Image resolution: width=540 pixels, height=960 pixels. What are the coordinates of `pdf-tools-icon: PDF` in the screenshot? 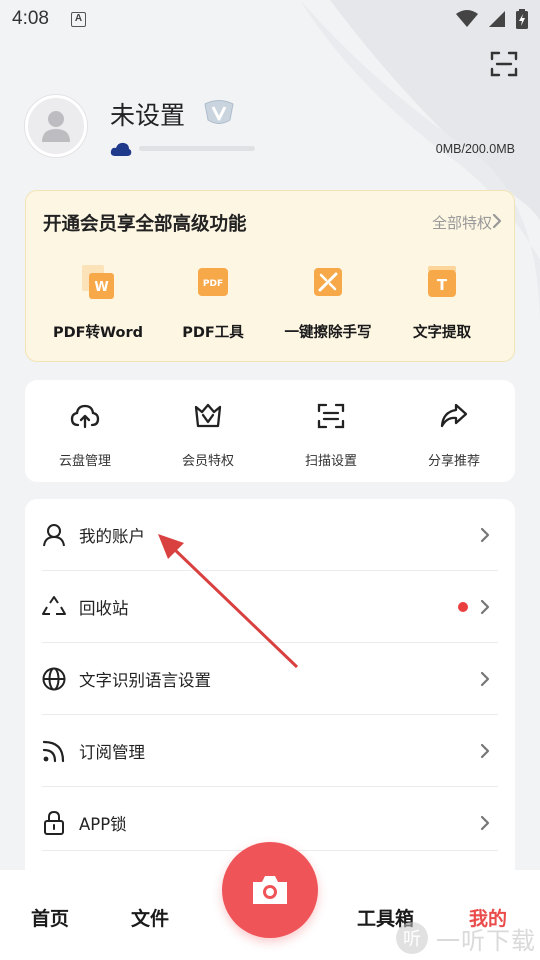 It's located at (213, 282).